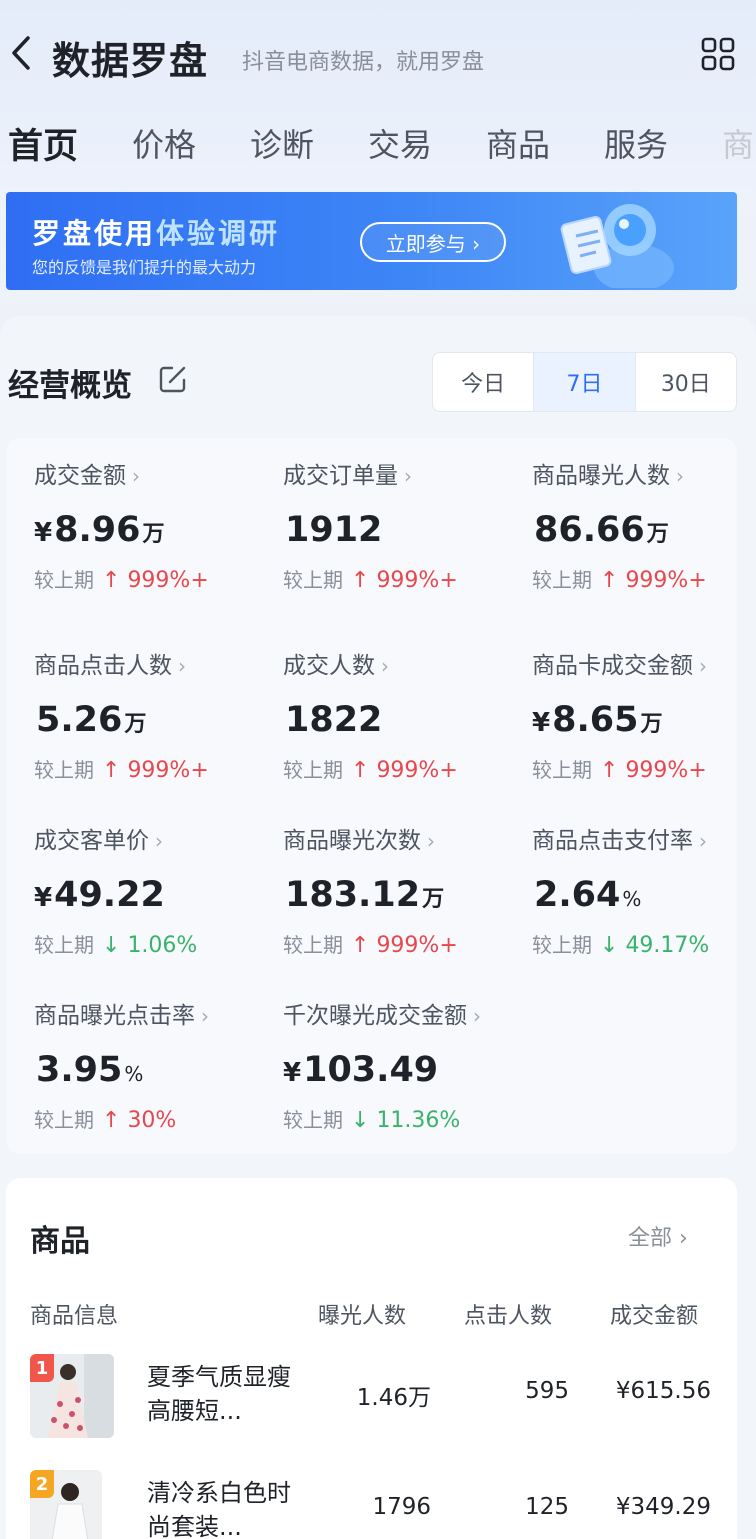 The image size is (756, 1539). What do you see at coordinates (282, 143) in the screenshot?
I see `tab-diagnosis: 诊断` at bounding box center [282, 143].